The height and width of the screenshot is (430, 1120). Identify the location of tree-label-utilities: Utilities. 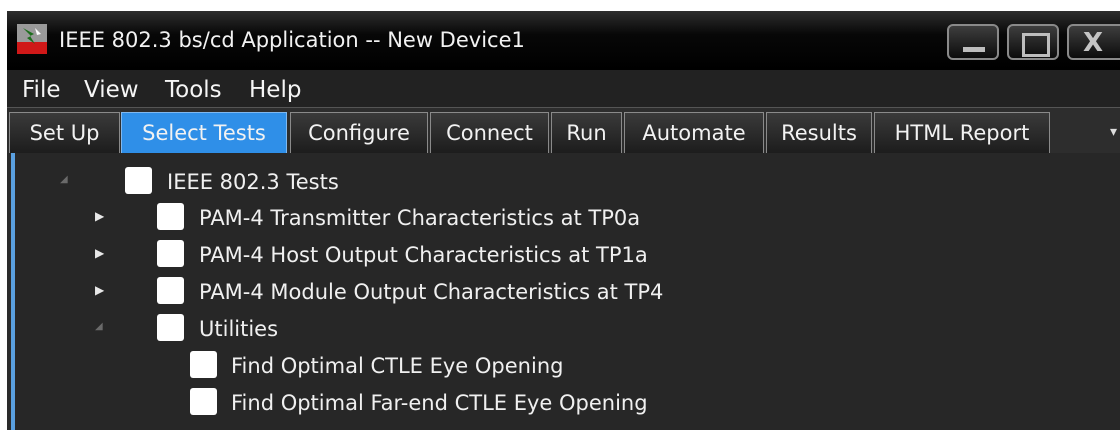
(239, 329).